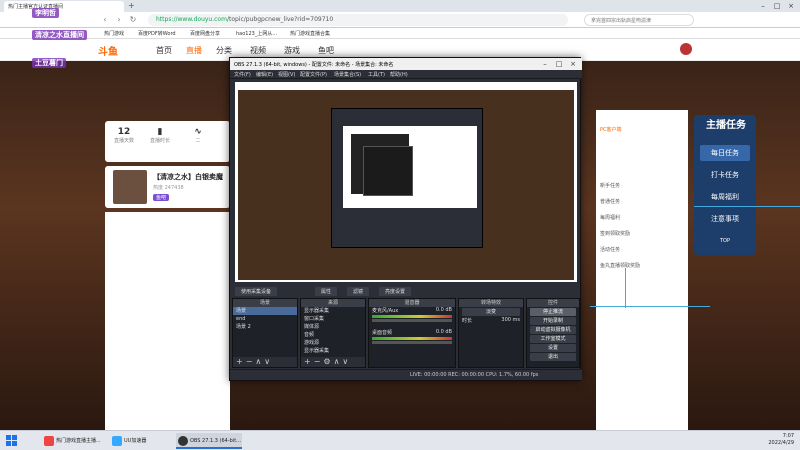 The width and height of the screenshot is (800, 450). I want to click on system-clock: 7:07 2022/4/29, so click(781, 440).